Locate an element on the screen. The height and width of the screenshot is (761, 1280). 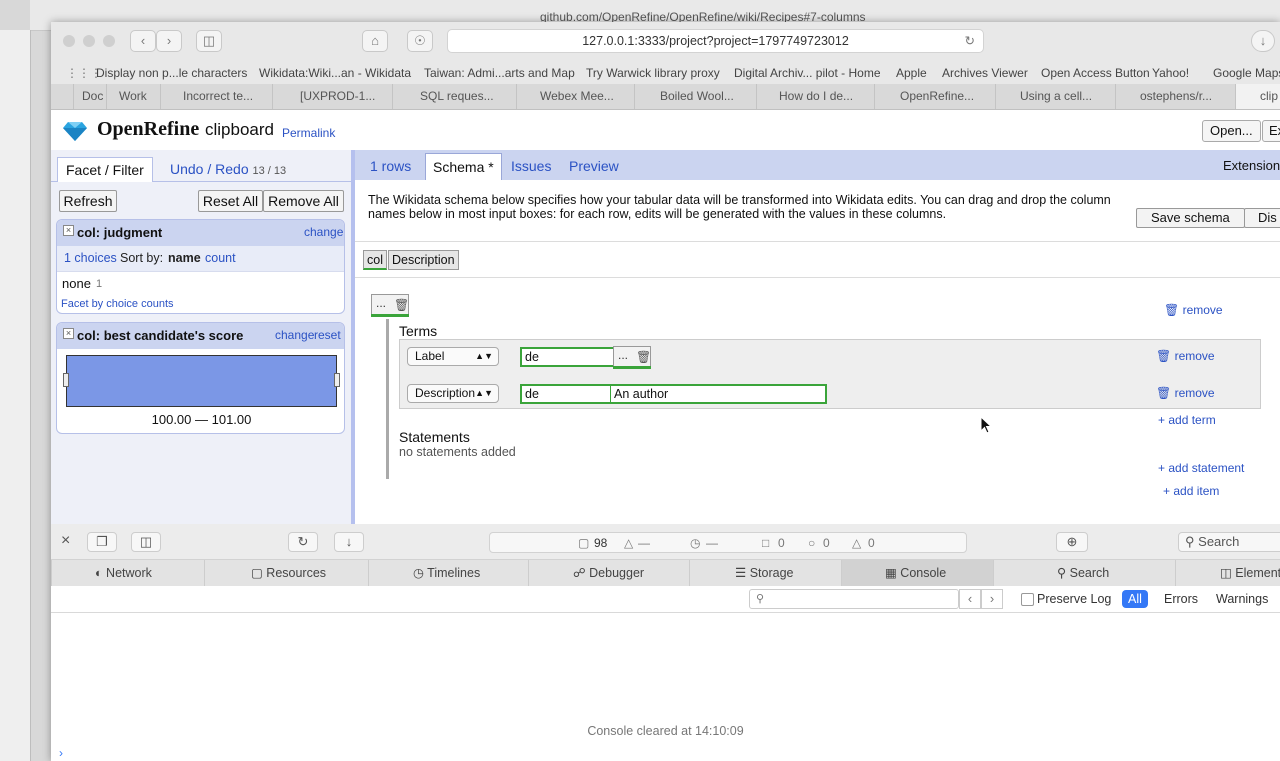
detach-window-icon: ❐ is located at coordinates (102, 542).